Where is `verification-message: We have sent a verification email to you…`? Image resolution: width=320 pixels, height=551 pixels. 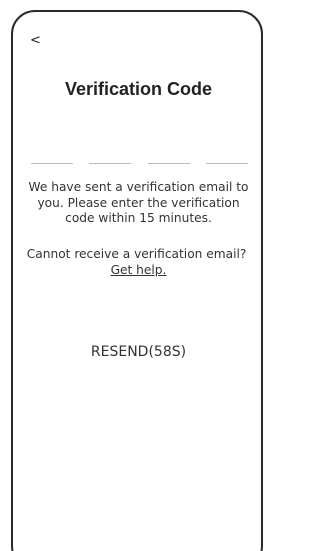
verification-message: We have sent a verification email to you… is located at coordinates (138, 202).